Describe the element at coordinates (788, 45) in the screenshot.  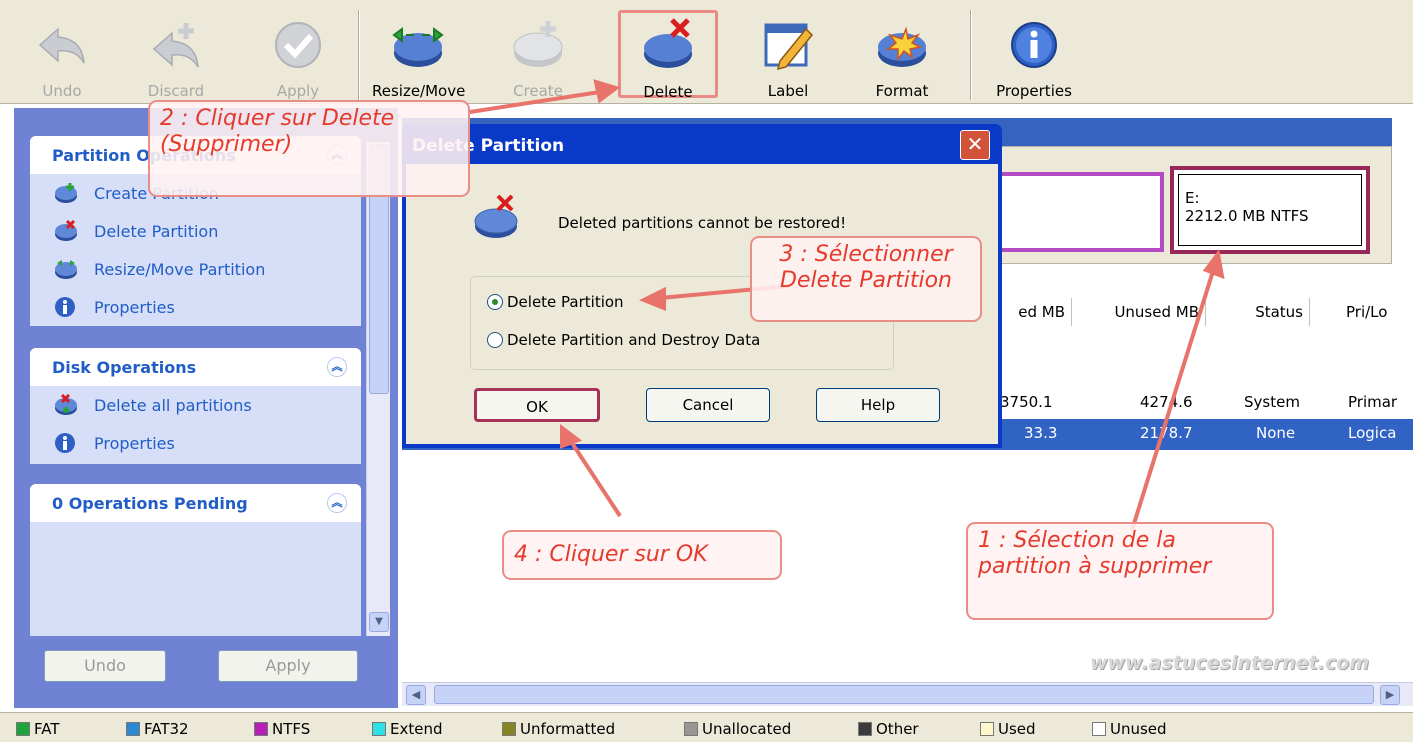
I see `label-pencil-icon` at that location.